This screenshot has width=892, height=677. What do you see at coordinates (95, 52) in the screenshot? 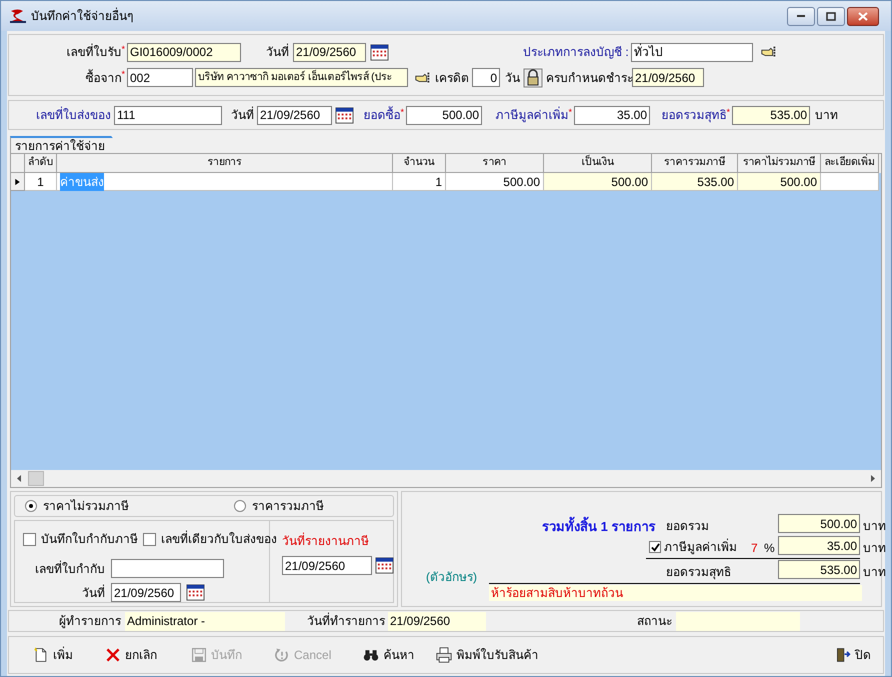
I see `field-label: เลขที่ใบรับ$^{*}$` at bounding box center [95, 52].